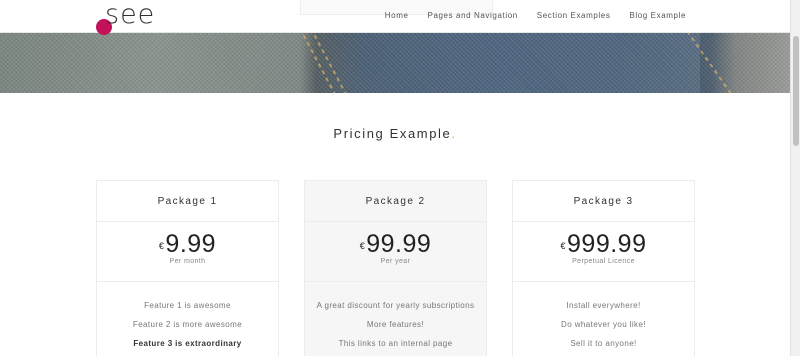  I want to click on page-scrollbar, so click(795, 178).